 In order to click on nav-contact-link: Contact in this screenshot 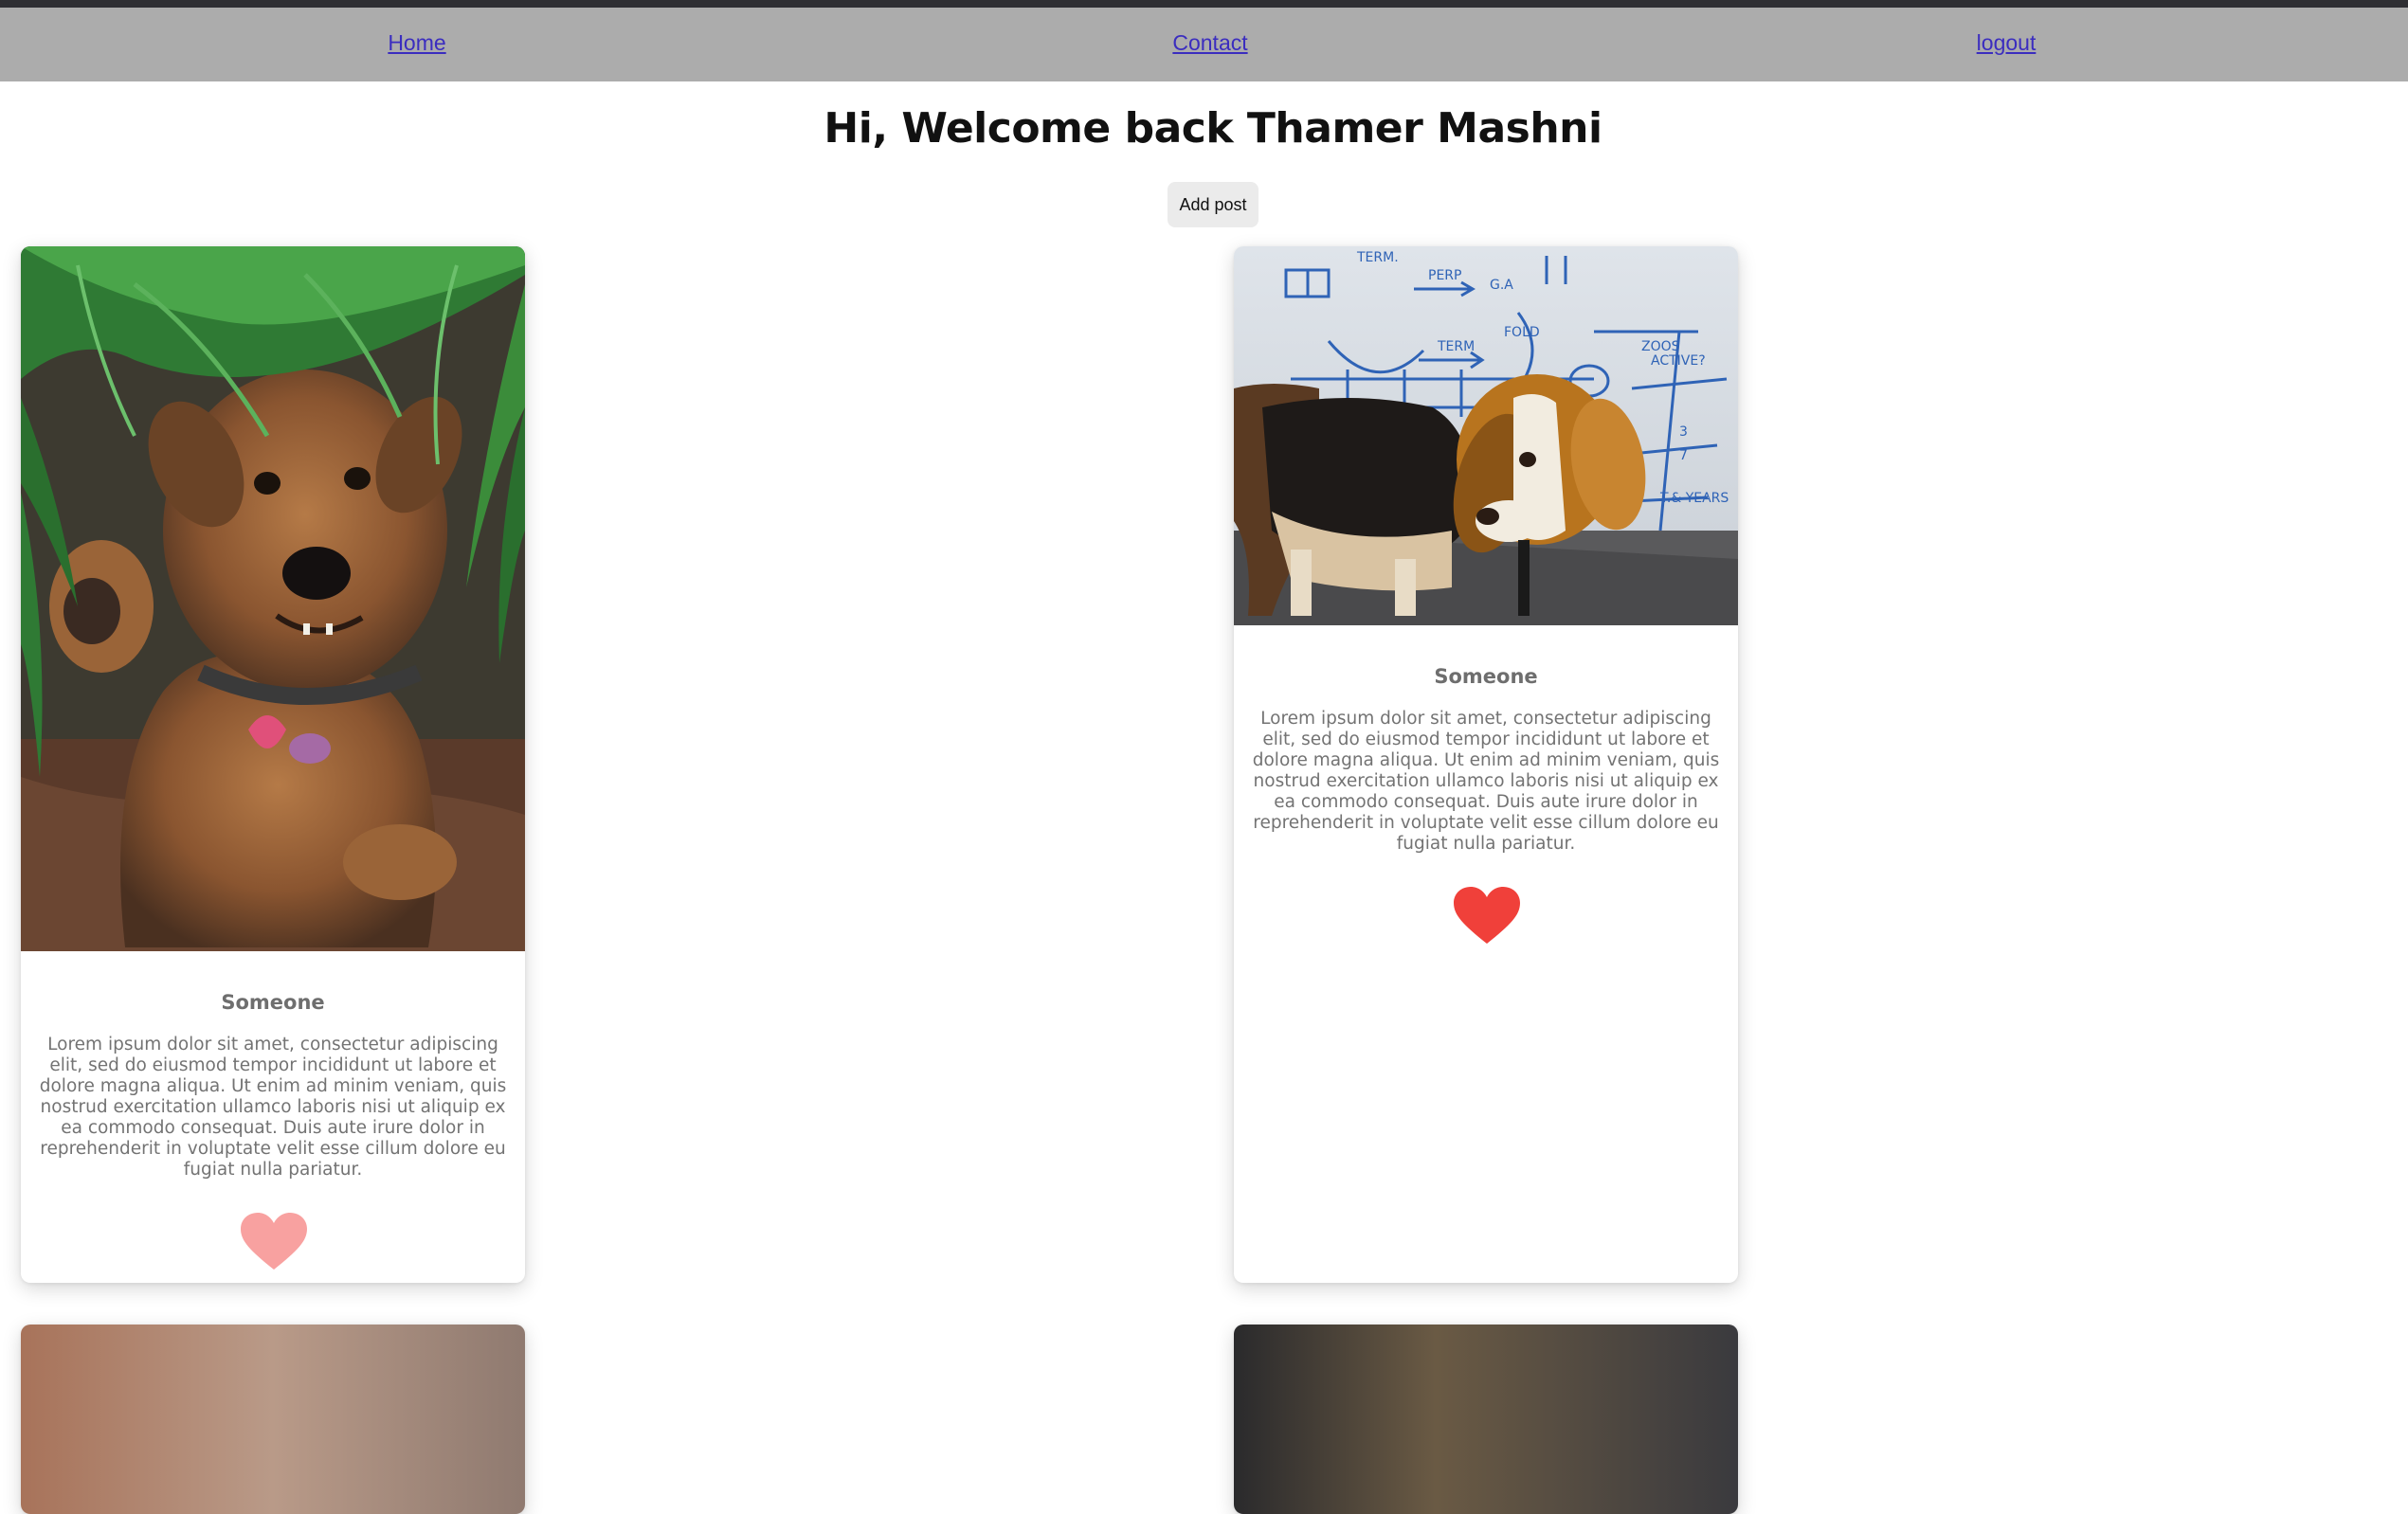, I will do `click(1210, 43)`.